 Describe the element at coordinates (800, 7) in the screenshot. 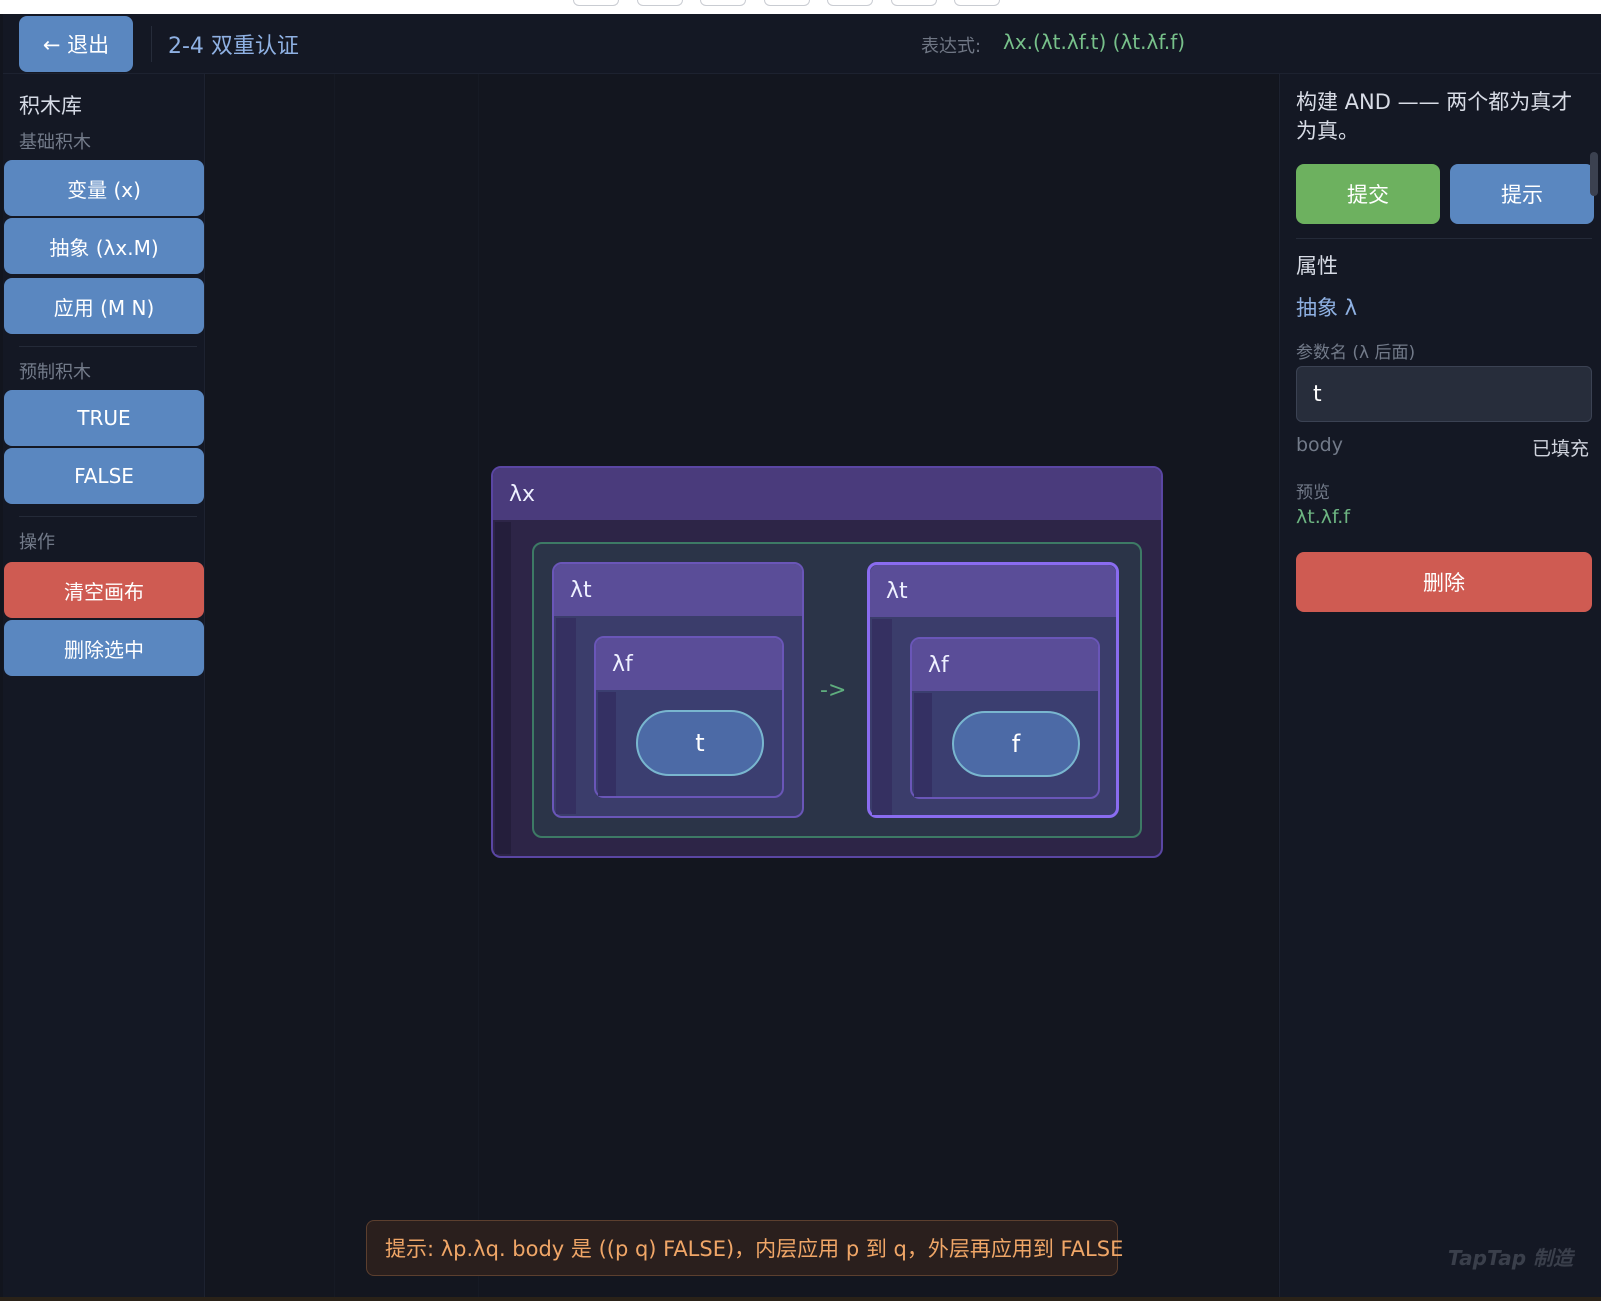

I see `browser-tab-strip` at that location.